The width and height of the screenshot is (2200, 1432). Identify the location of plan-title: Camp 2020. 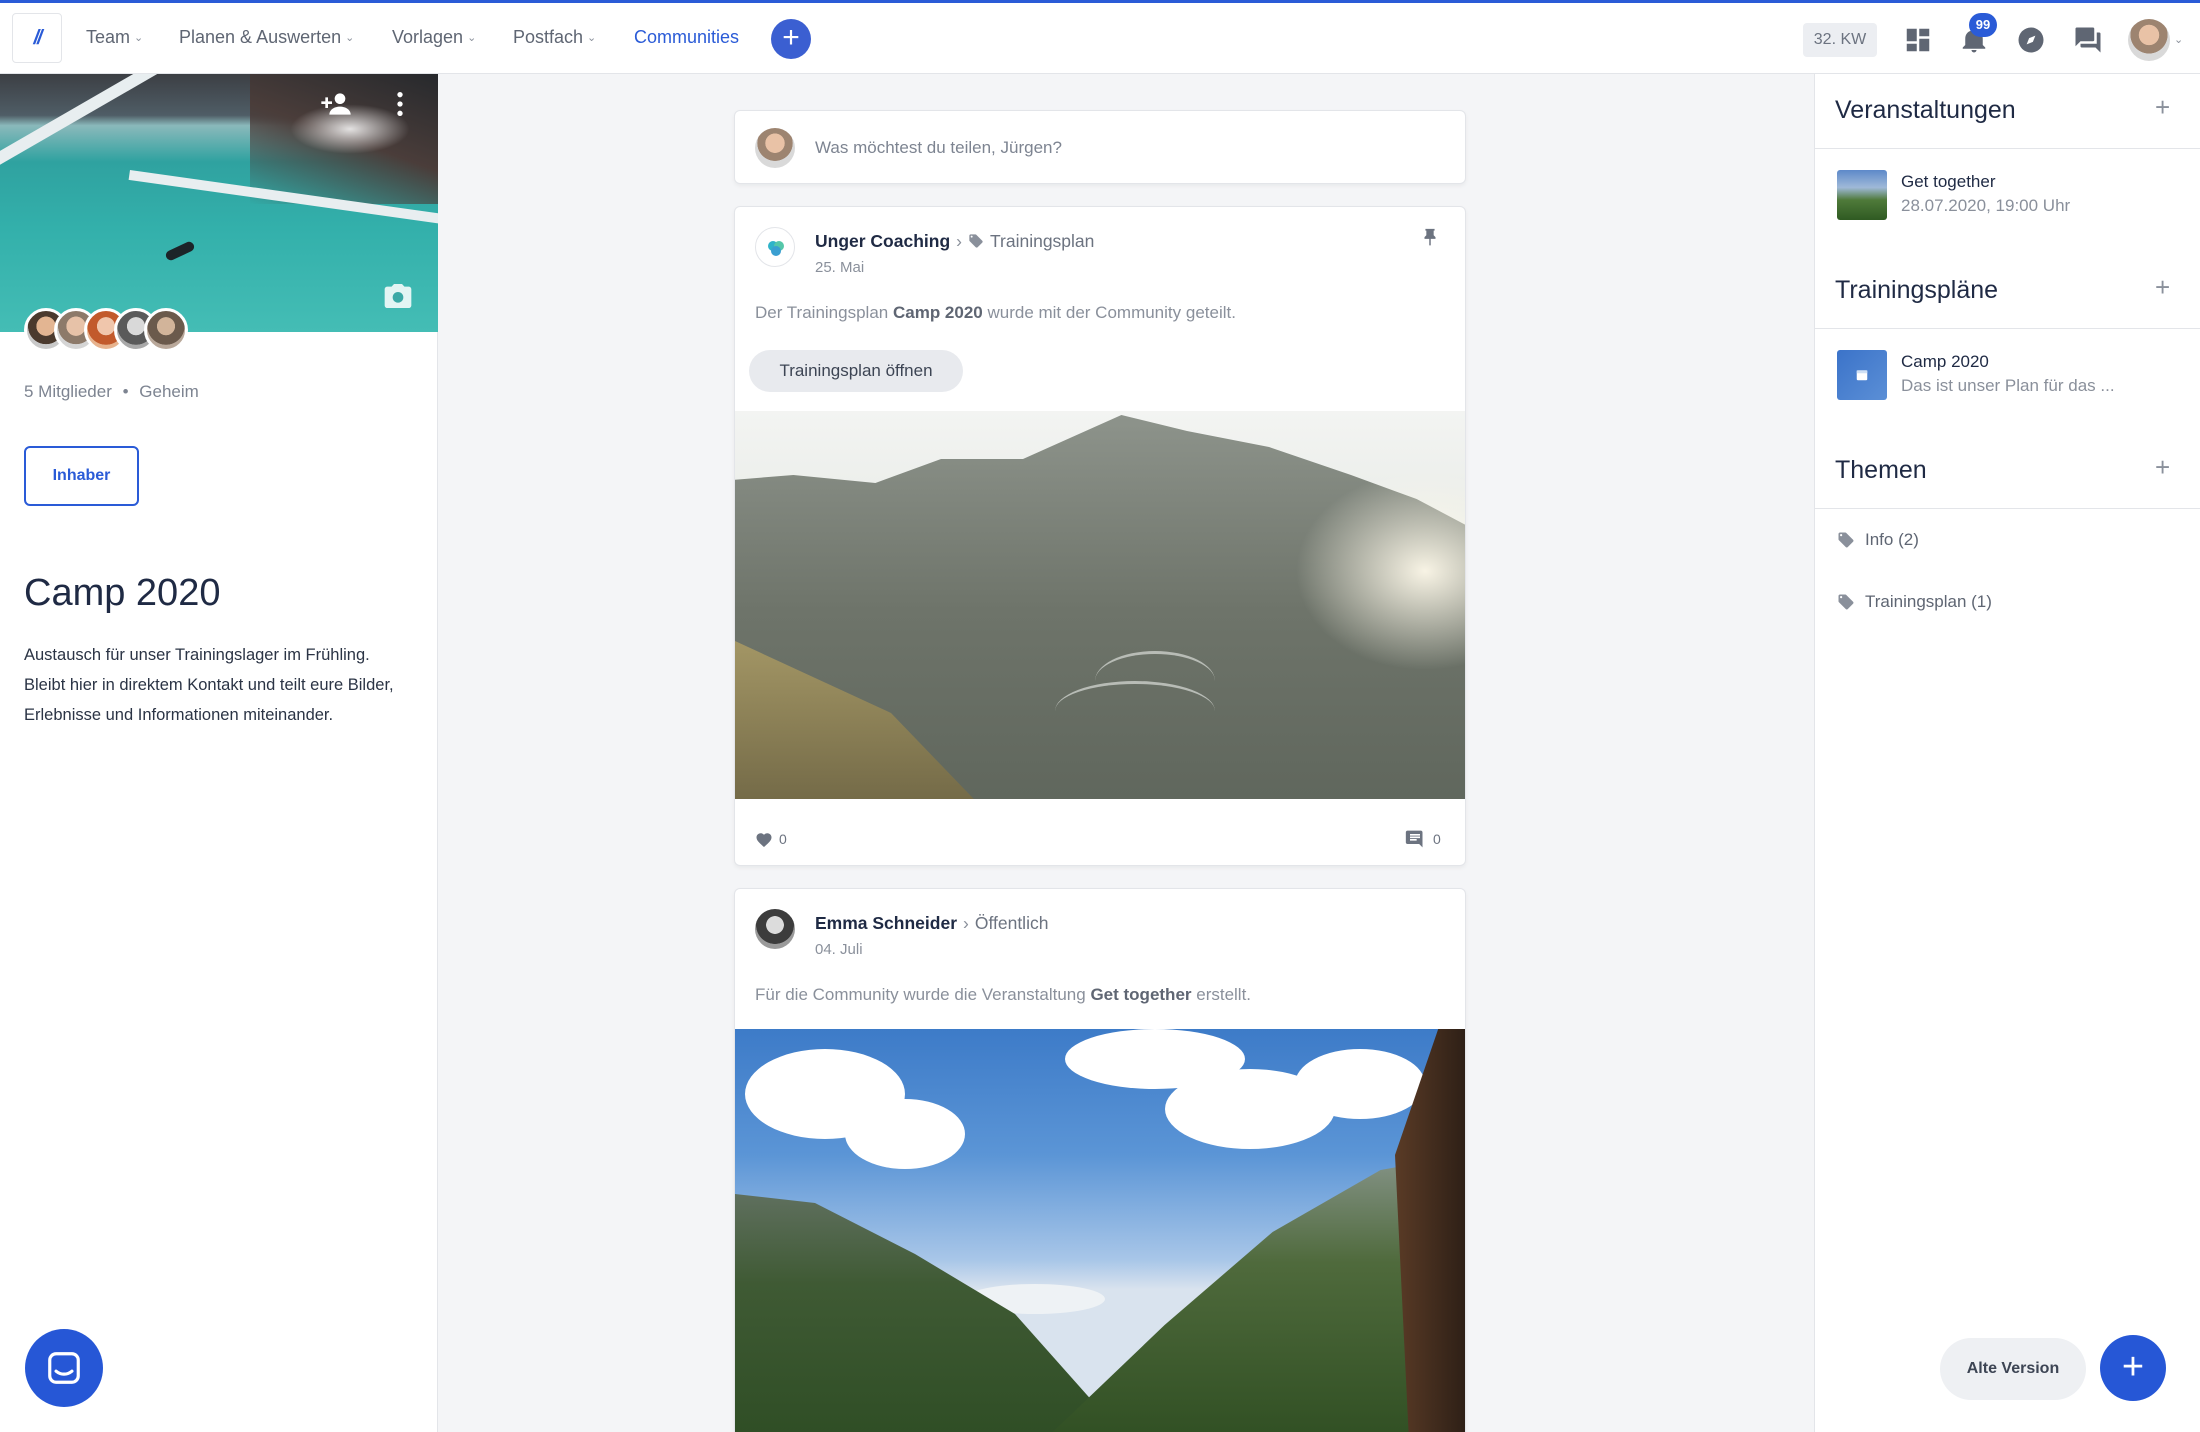
(1945, 362).